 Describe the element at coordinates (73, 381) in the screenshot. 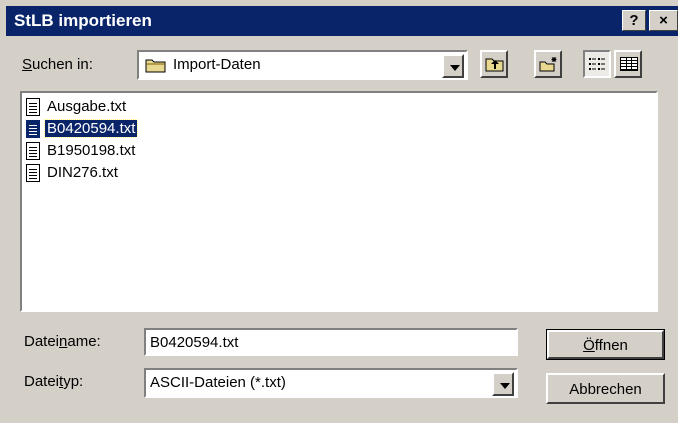

I see `filetype-label-rest: yp:` at that location.